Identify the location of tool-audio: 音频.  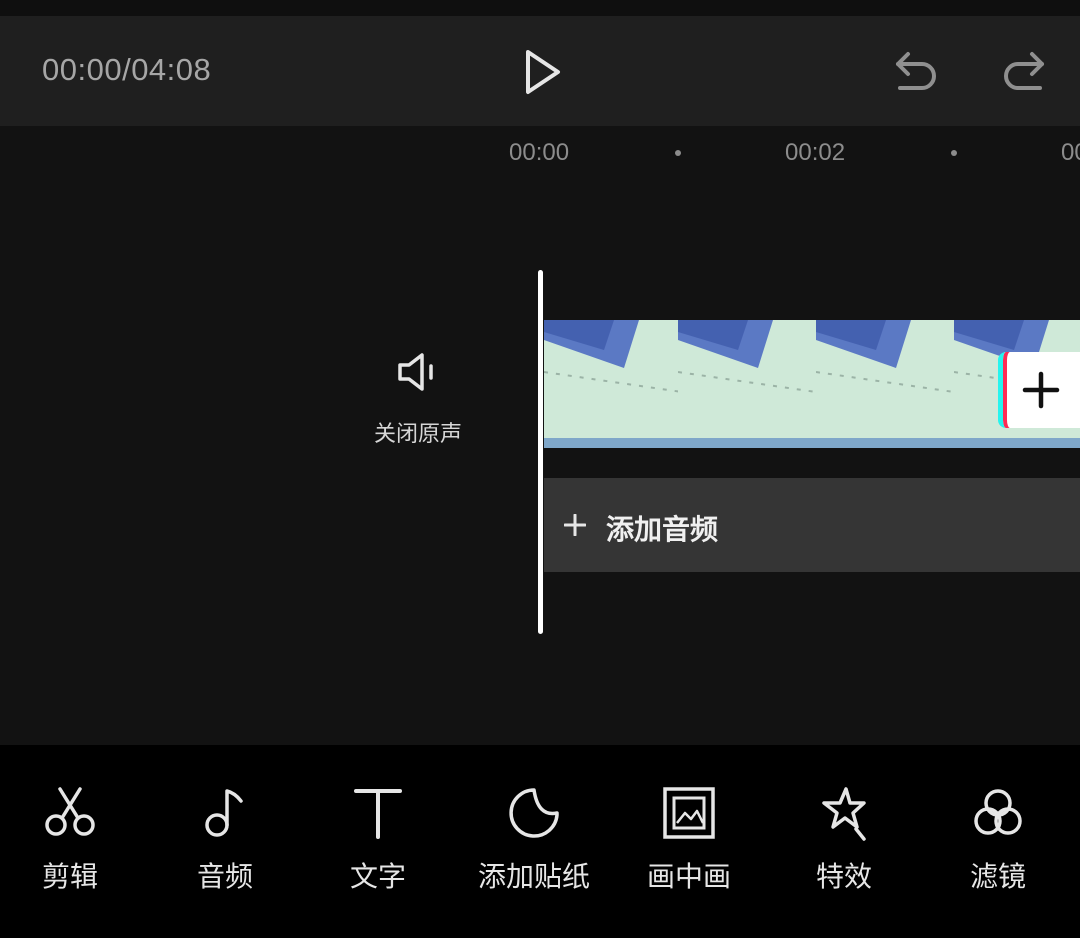
(225, 845).